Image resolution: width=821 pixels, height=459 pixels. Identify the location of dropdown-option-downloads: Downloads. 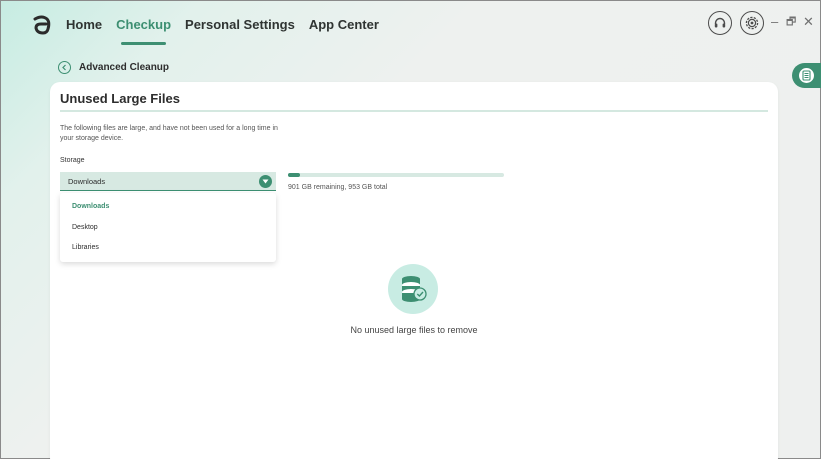
(90, 206).